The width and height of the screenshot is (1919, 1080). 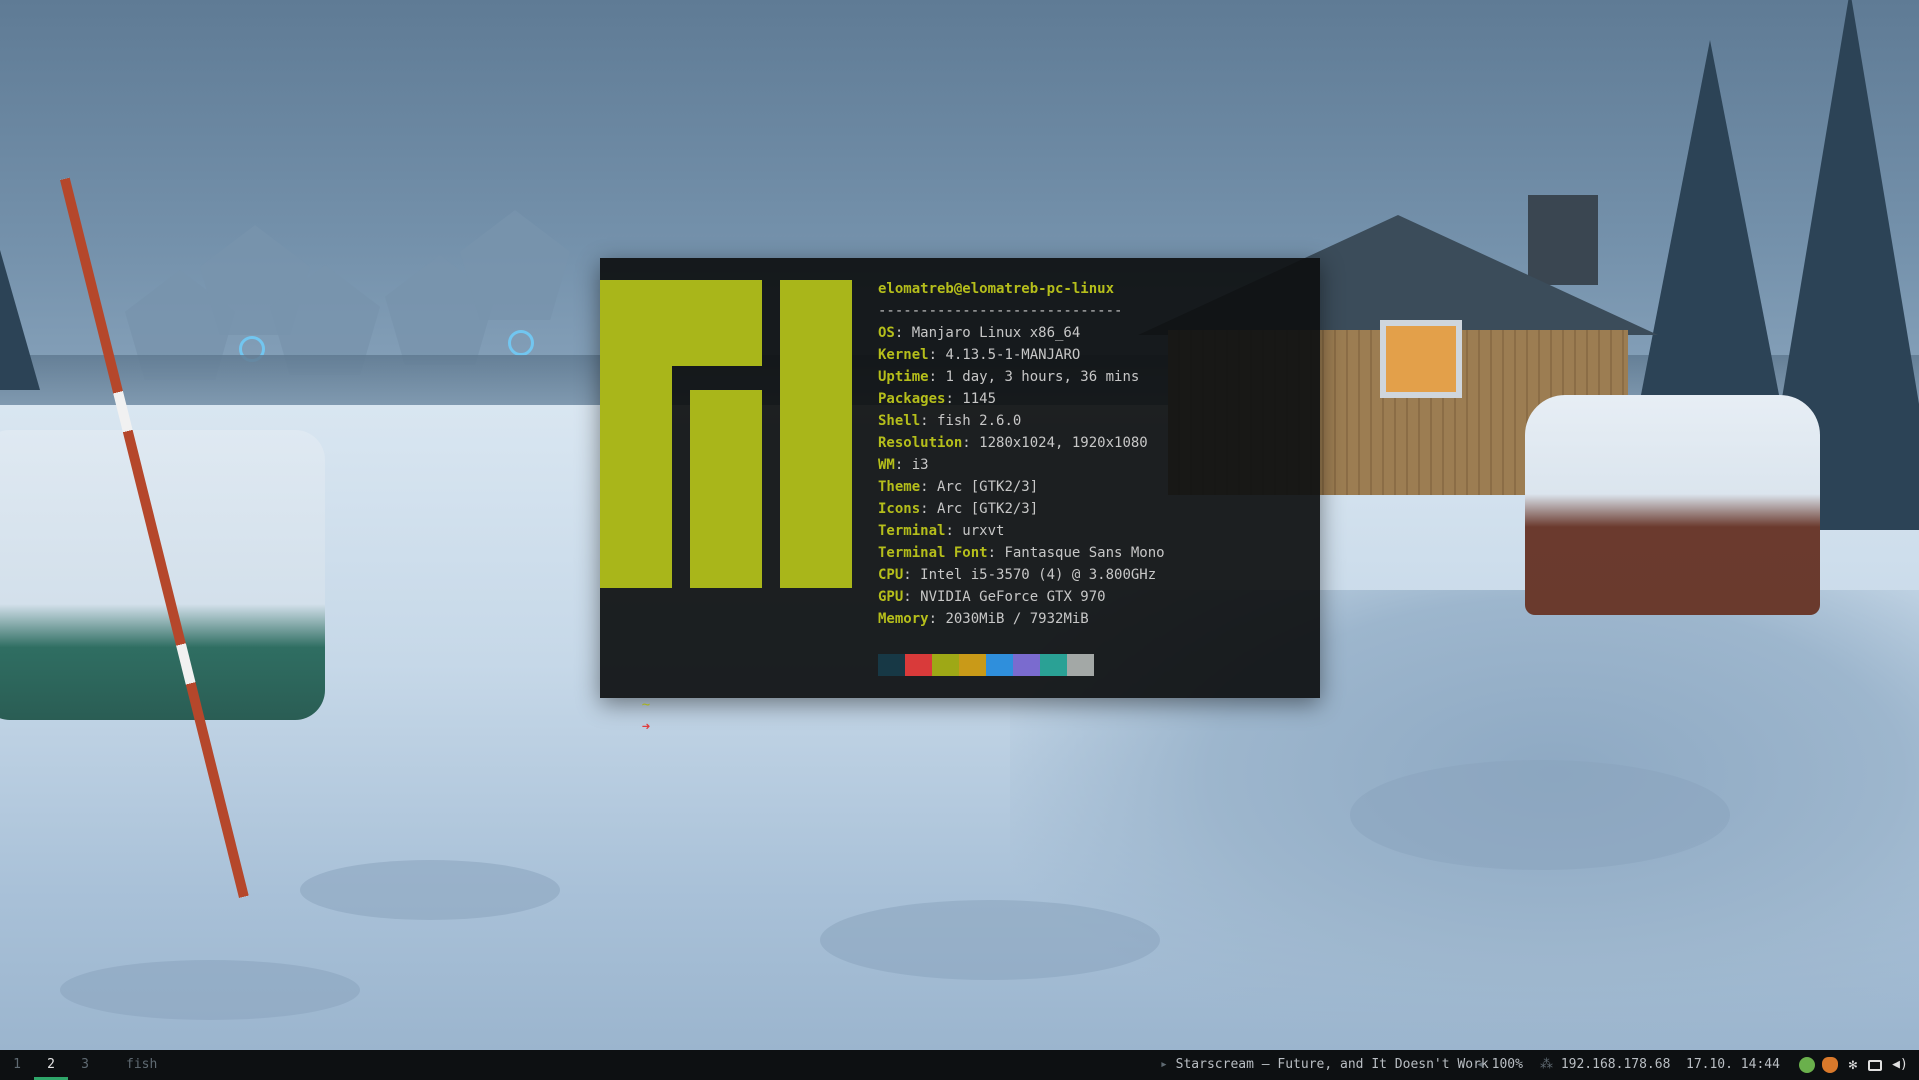 What do you see at coordinates (1063, 443) in the screenshot?
I see `info-value: 1280x1024, 1920x1080` at bounding box center [1063, 443].